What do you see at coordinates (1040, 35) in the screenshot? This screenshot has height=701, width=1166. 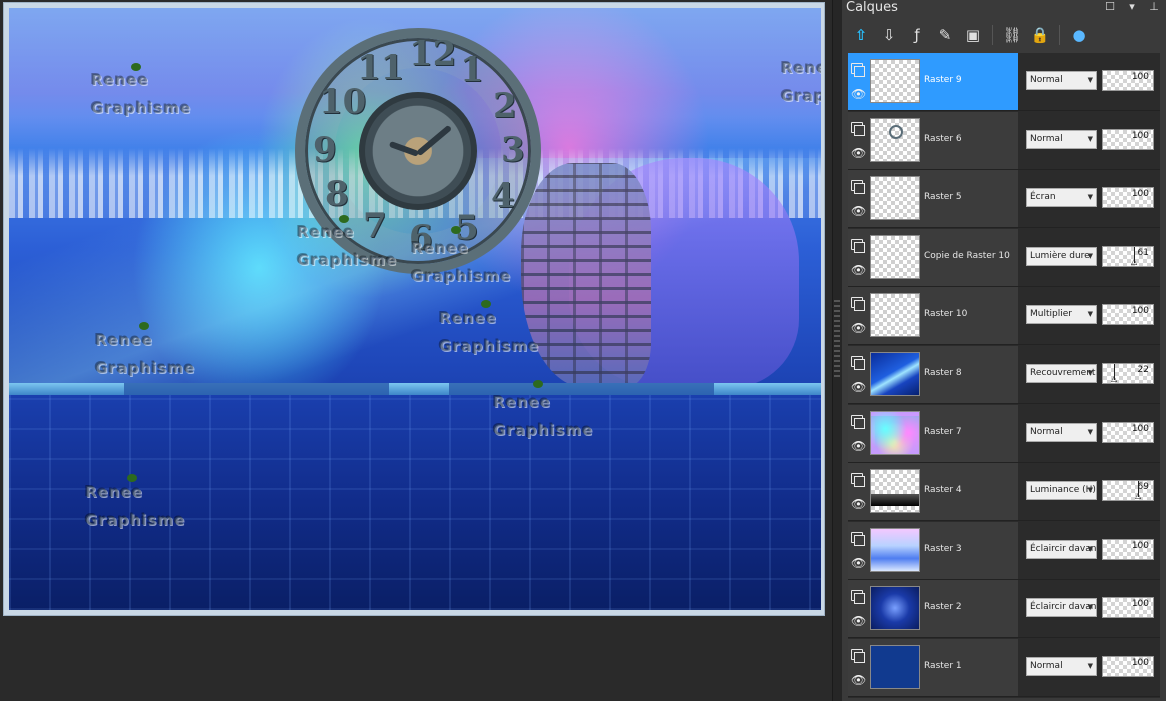 I see `lock-icon: 🔒` at bounding box center [1040, 35].